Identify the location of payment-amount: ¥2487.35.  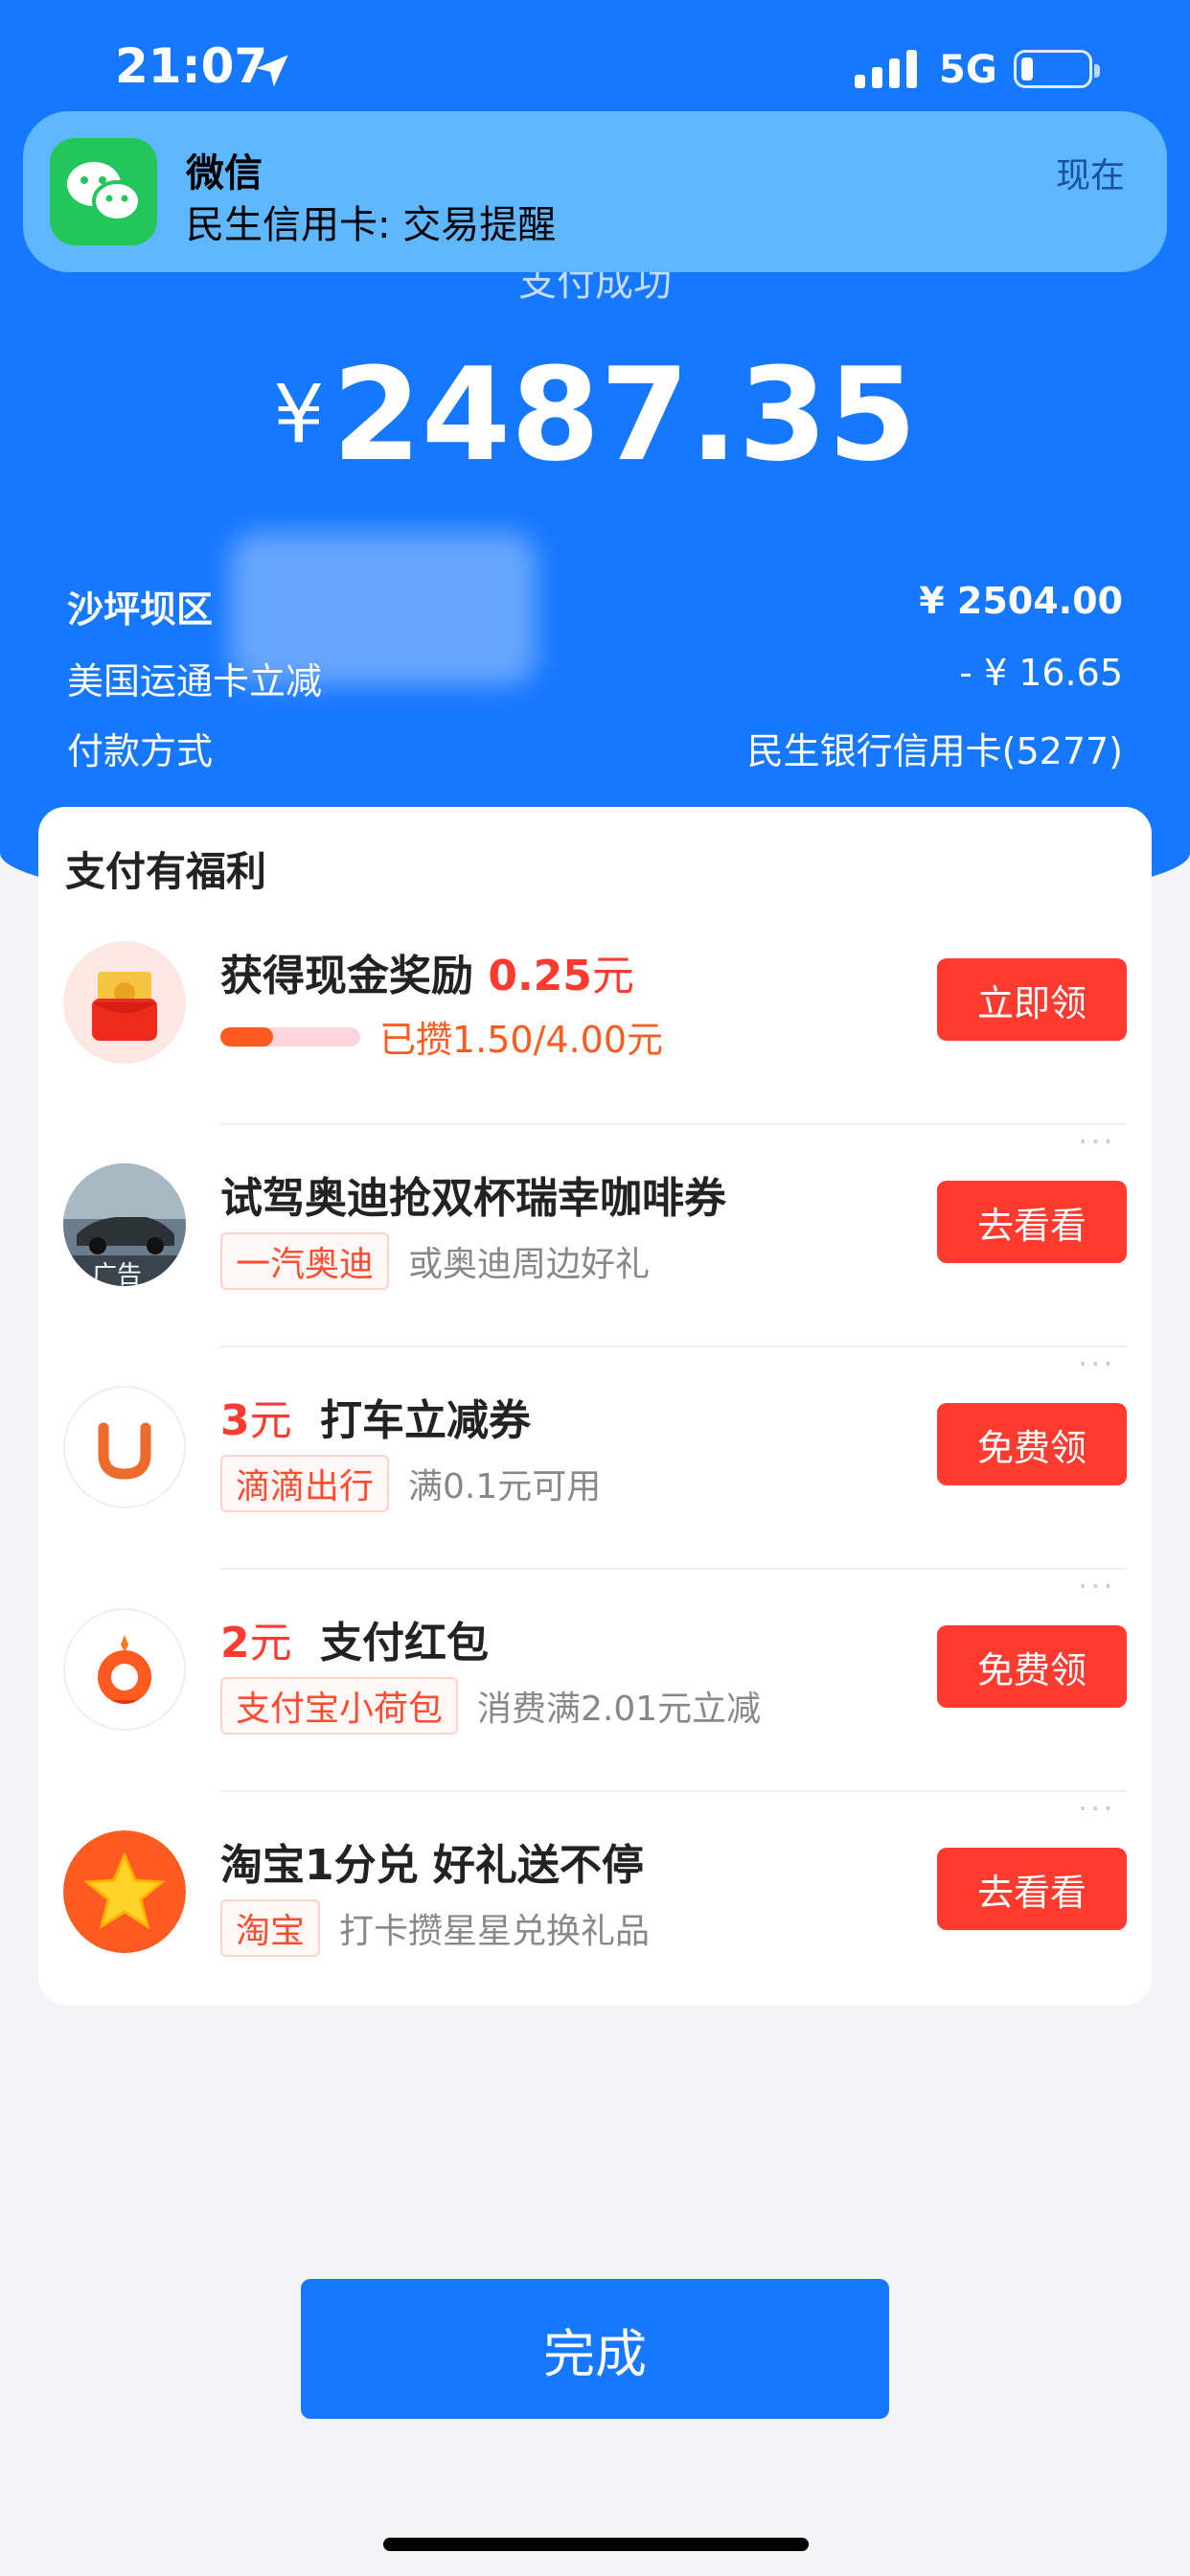
(595, 415).